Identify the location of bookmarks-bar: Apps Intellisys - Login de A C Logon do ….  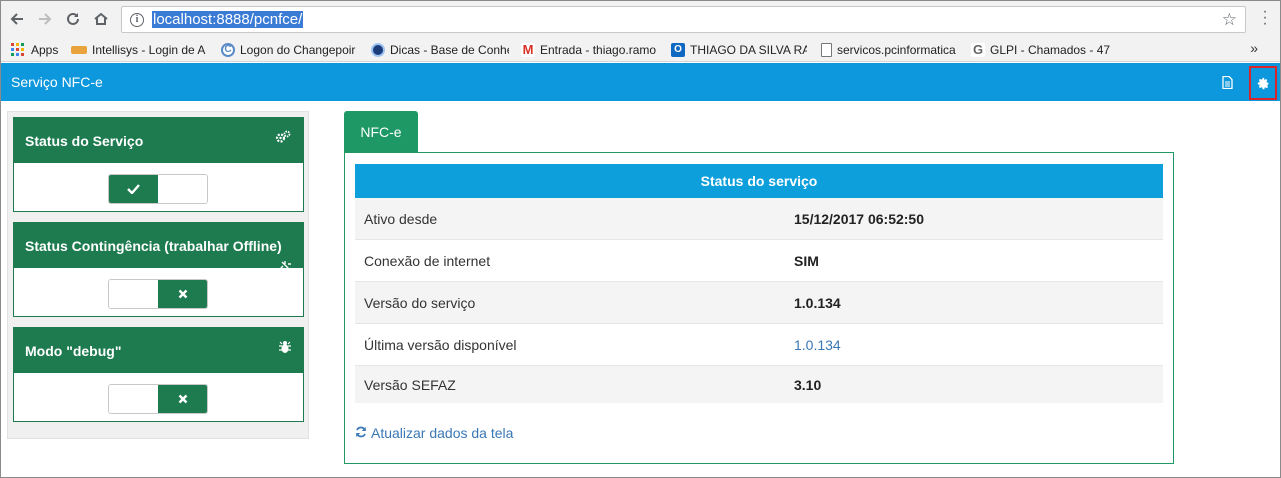
(640, 49).